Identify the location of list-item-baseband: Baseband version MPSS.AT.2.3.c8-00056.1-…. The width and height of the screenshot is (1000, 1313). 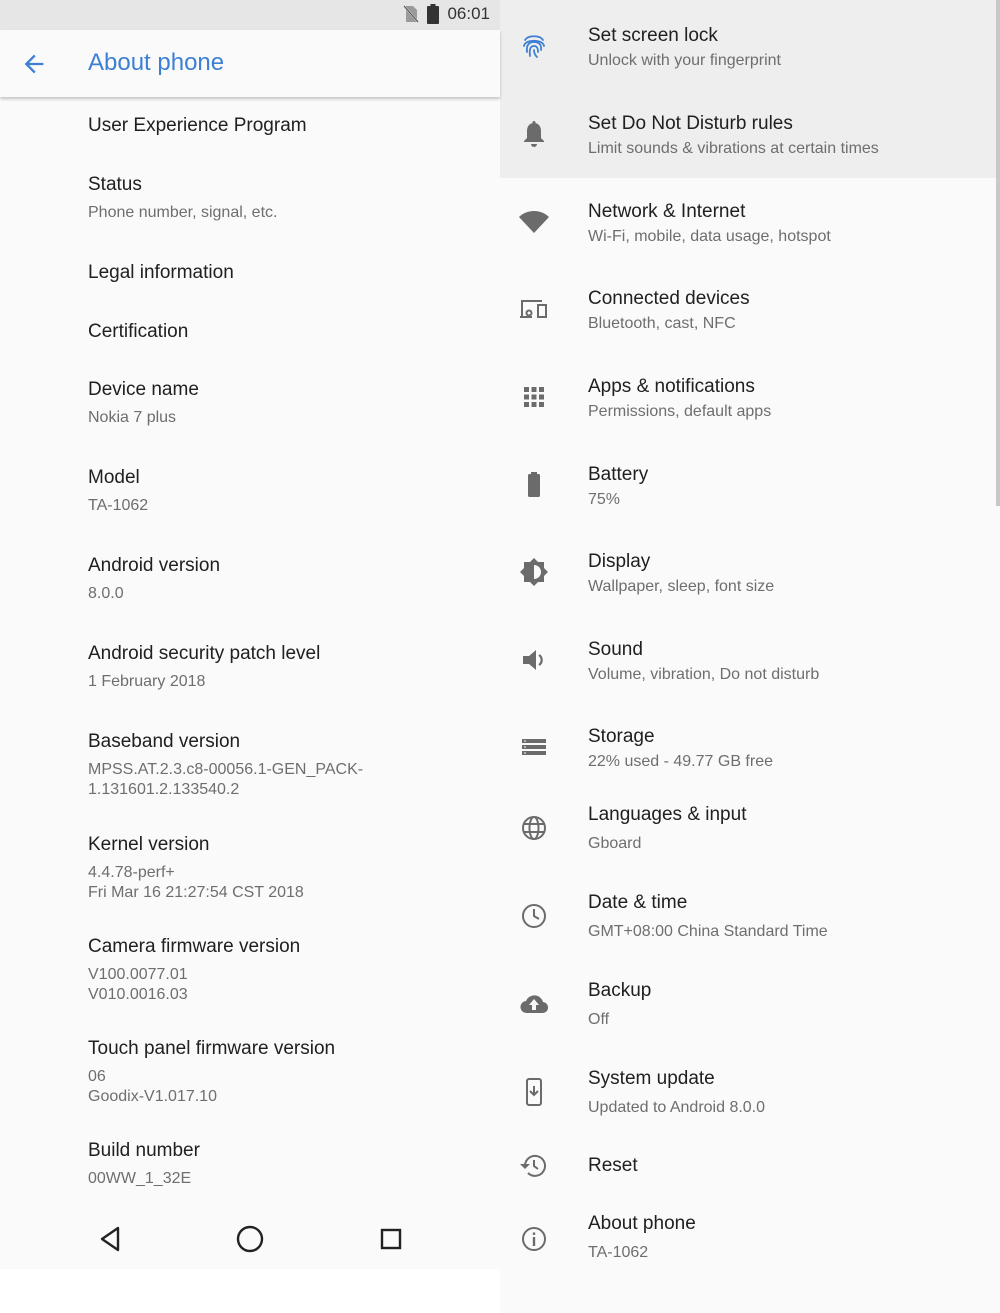
(288, 765).